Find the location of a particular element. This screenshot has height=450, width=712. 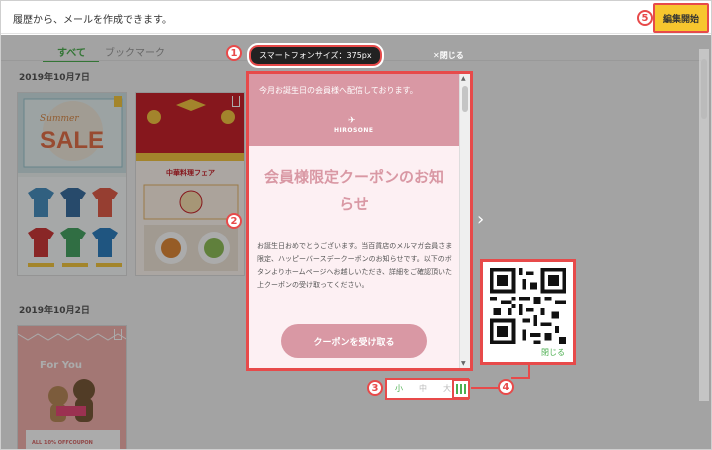

qr-toggle-button is located at coordinates (461, 389).